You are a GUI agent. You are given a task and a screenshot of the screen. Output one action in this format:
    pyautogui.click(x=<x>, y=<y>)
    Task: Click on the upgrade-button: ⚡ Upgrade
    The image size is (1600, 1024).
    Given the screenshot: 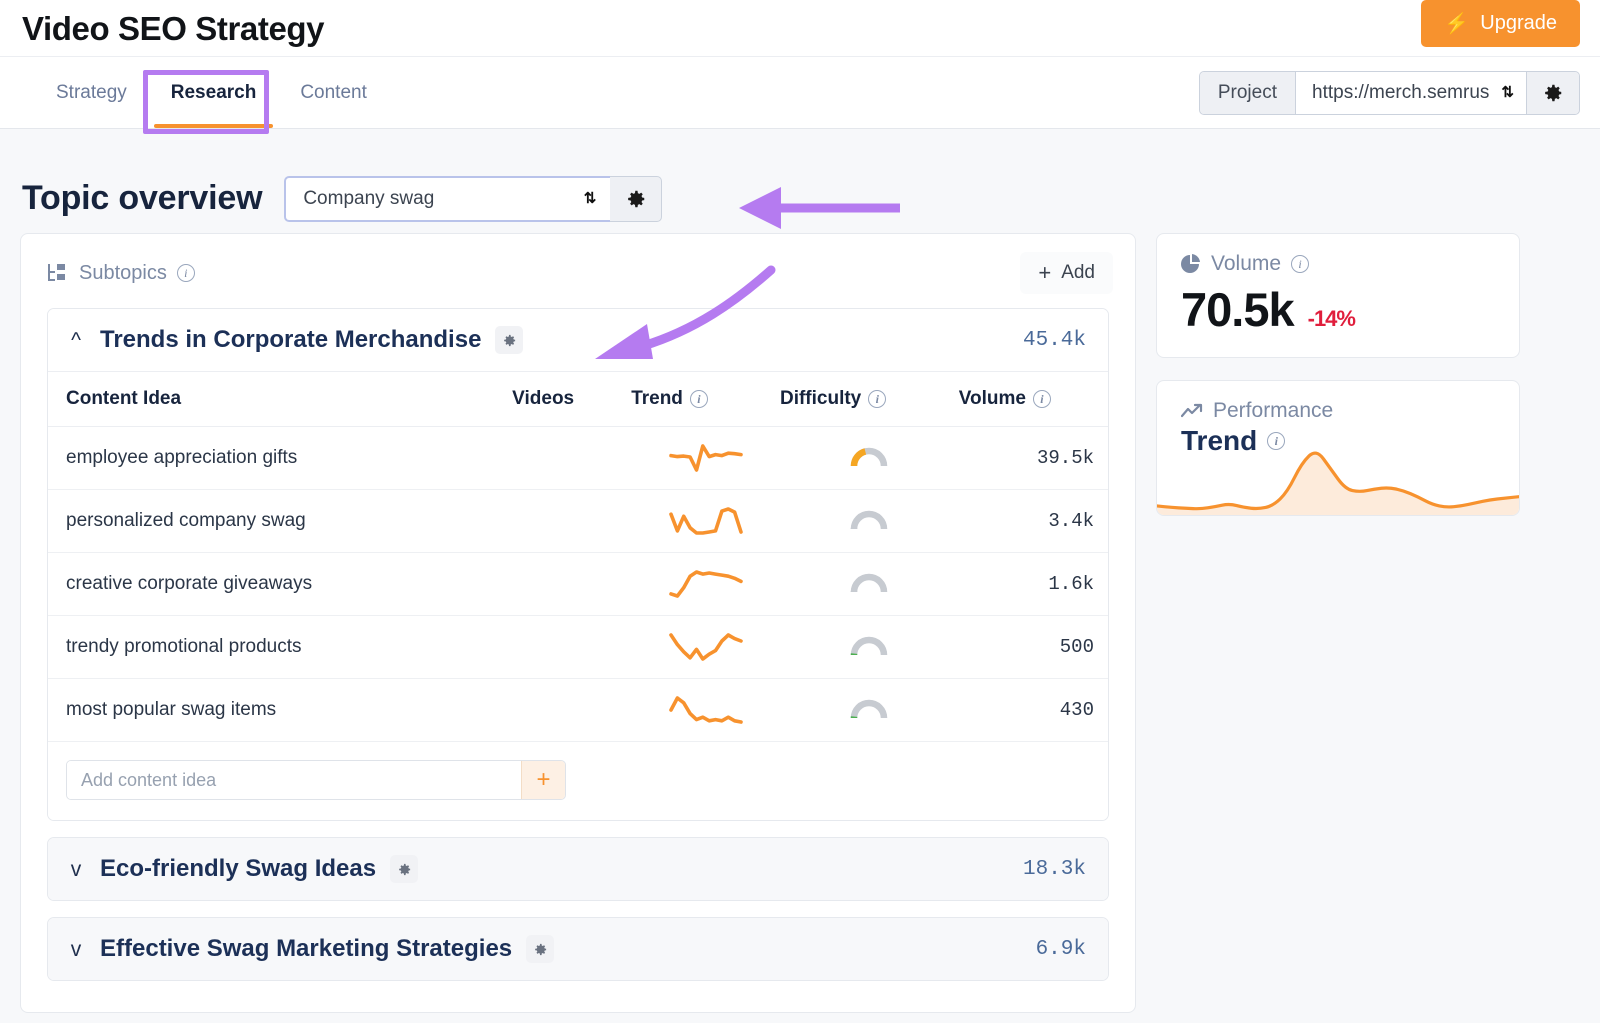 What is the action you would take?
    pyautogui.click(x=1500, y=23)
    